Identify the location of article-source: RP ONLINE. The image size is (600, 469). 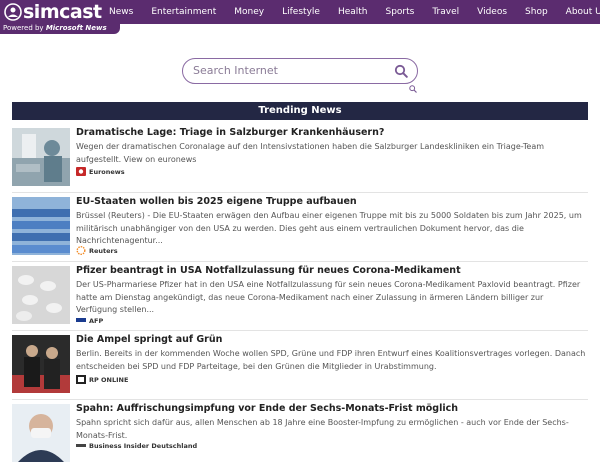
(102, 379).